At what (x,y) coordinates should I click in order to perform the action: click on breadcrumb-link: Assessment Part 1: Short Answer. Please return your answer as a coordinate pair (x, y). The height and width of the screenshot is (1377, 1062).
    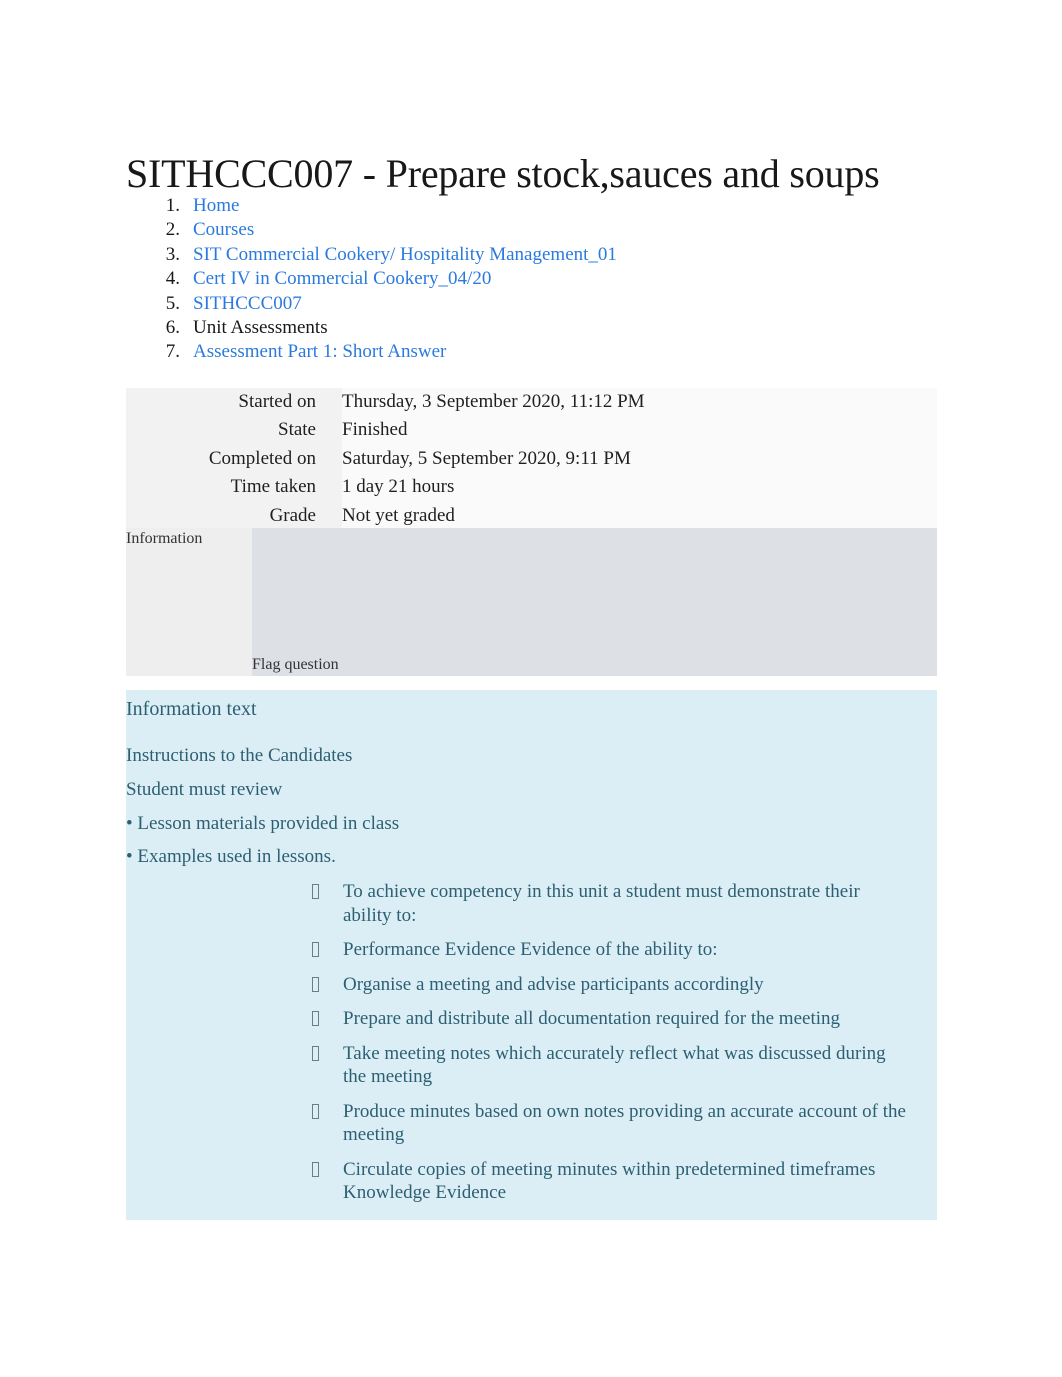
    Looking at the image, I should click on (319, 351).